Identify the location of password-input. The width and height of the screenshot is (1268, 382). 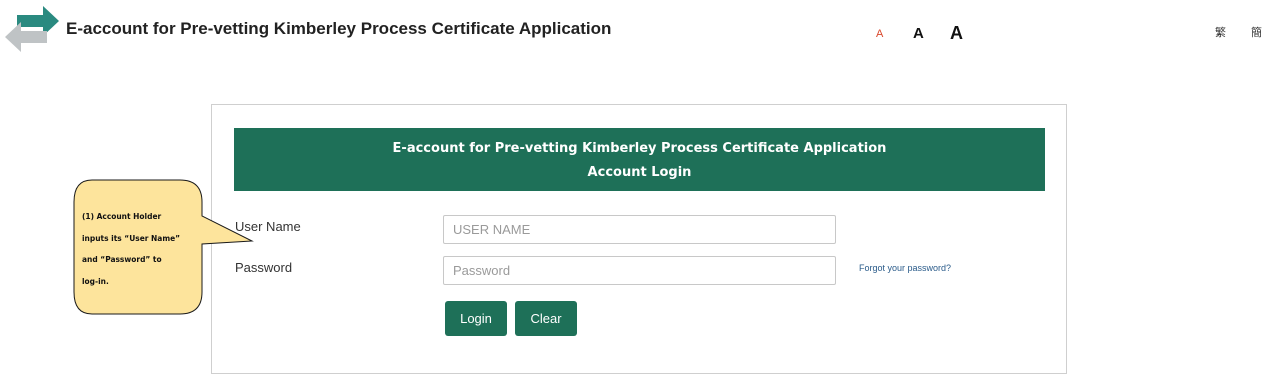
(639, 270).